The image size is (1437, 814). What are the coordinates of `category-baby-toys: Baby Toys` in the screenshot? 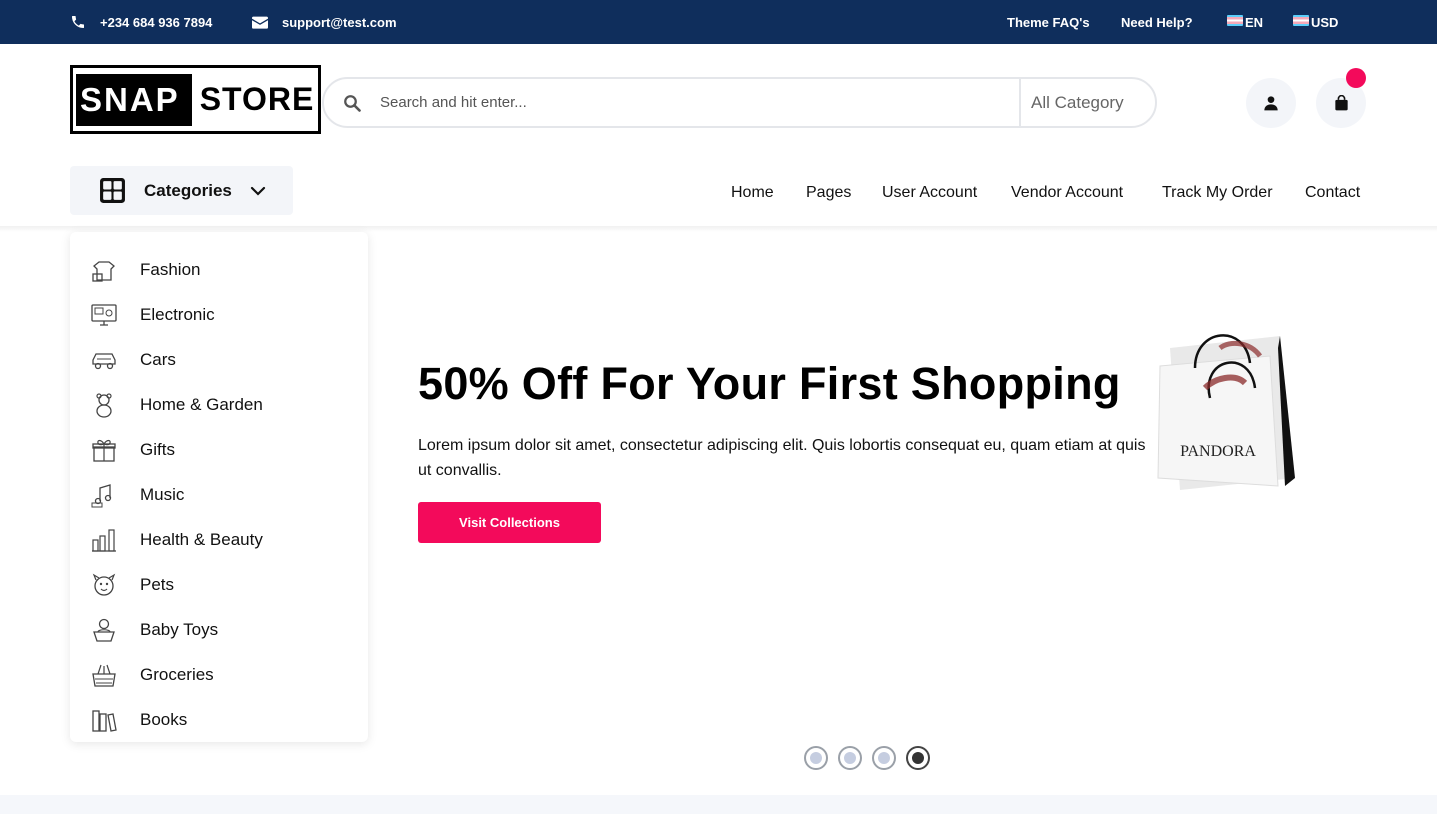 It's located at (154, 630).